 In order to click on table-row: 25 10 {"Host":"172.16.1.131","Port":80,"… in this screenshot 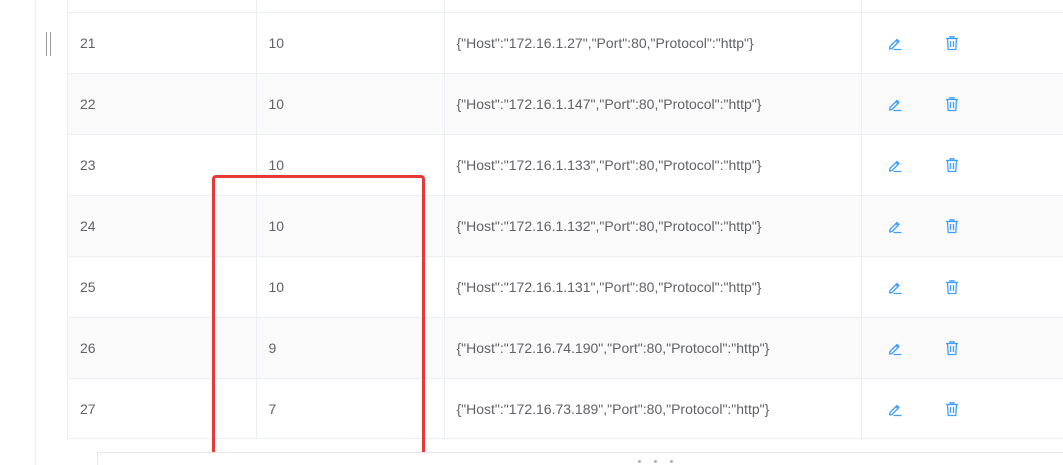, I will do `click(565, 287)`.